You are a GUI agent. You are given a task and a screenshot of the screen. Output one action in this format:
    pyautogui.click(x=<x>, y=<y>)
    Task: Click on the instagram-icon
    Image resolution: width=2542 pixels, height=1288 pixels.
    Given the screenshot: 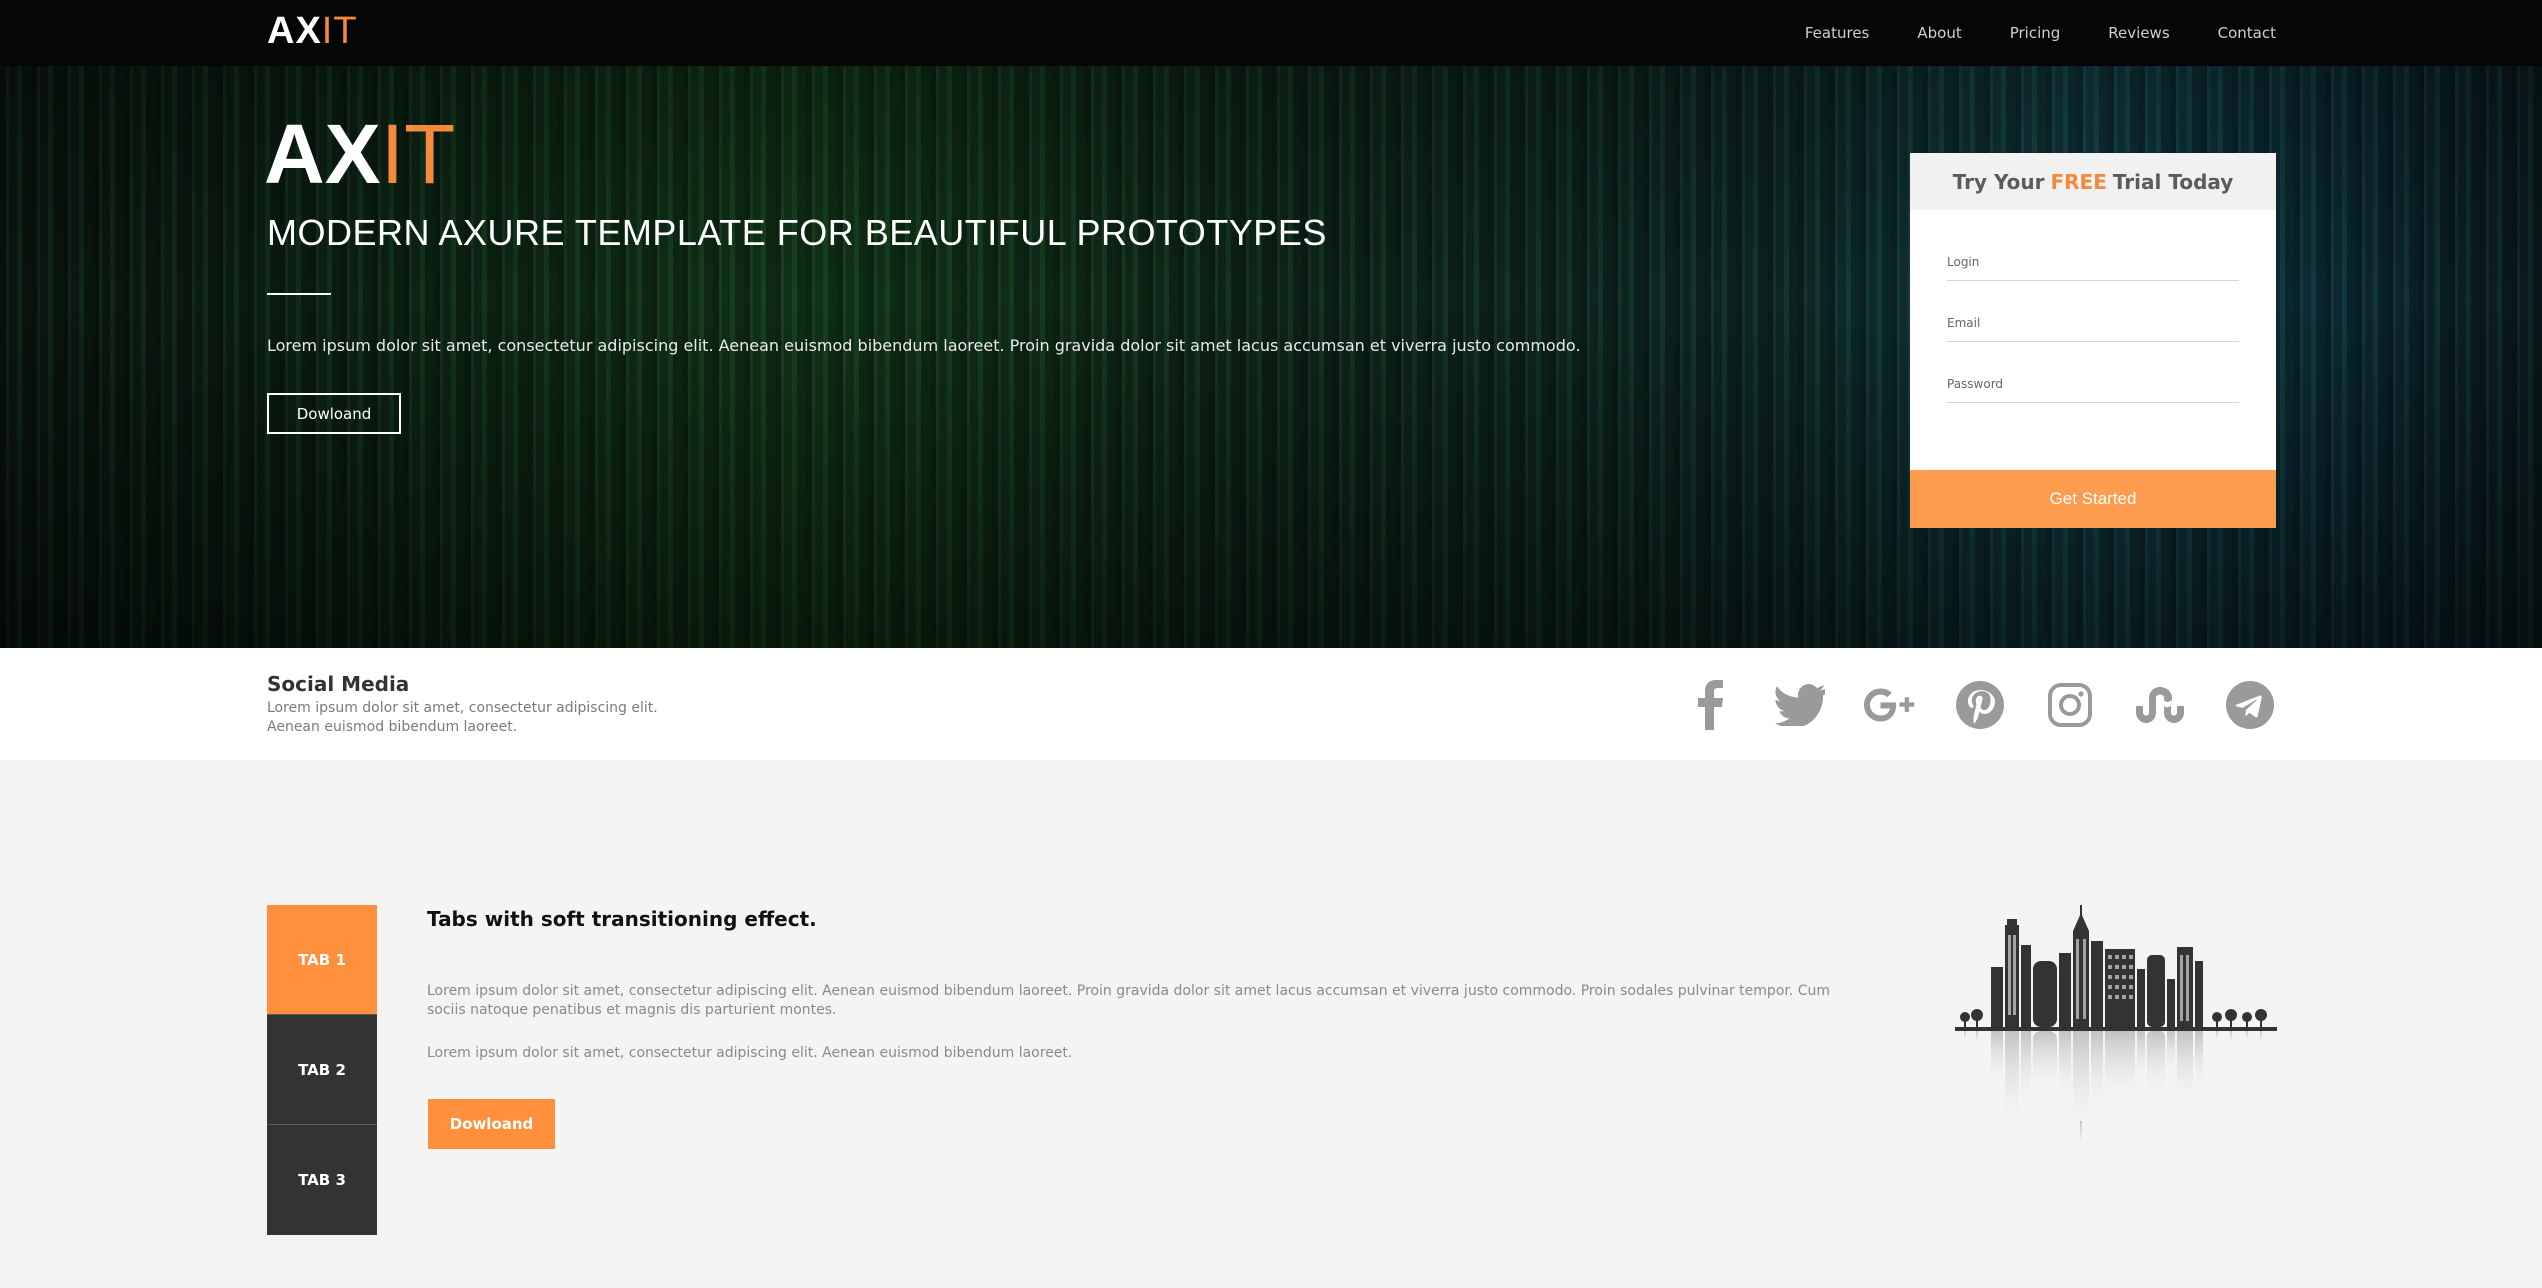 What is the action you would take?
    pyautogui.click(x=2070, y=705)
    